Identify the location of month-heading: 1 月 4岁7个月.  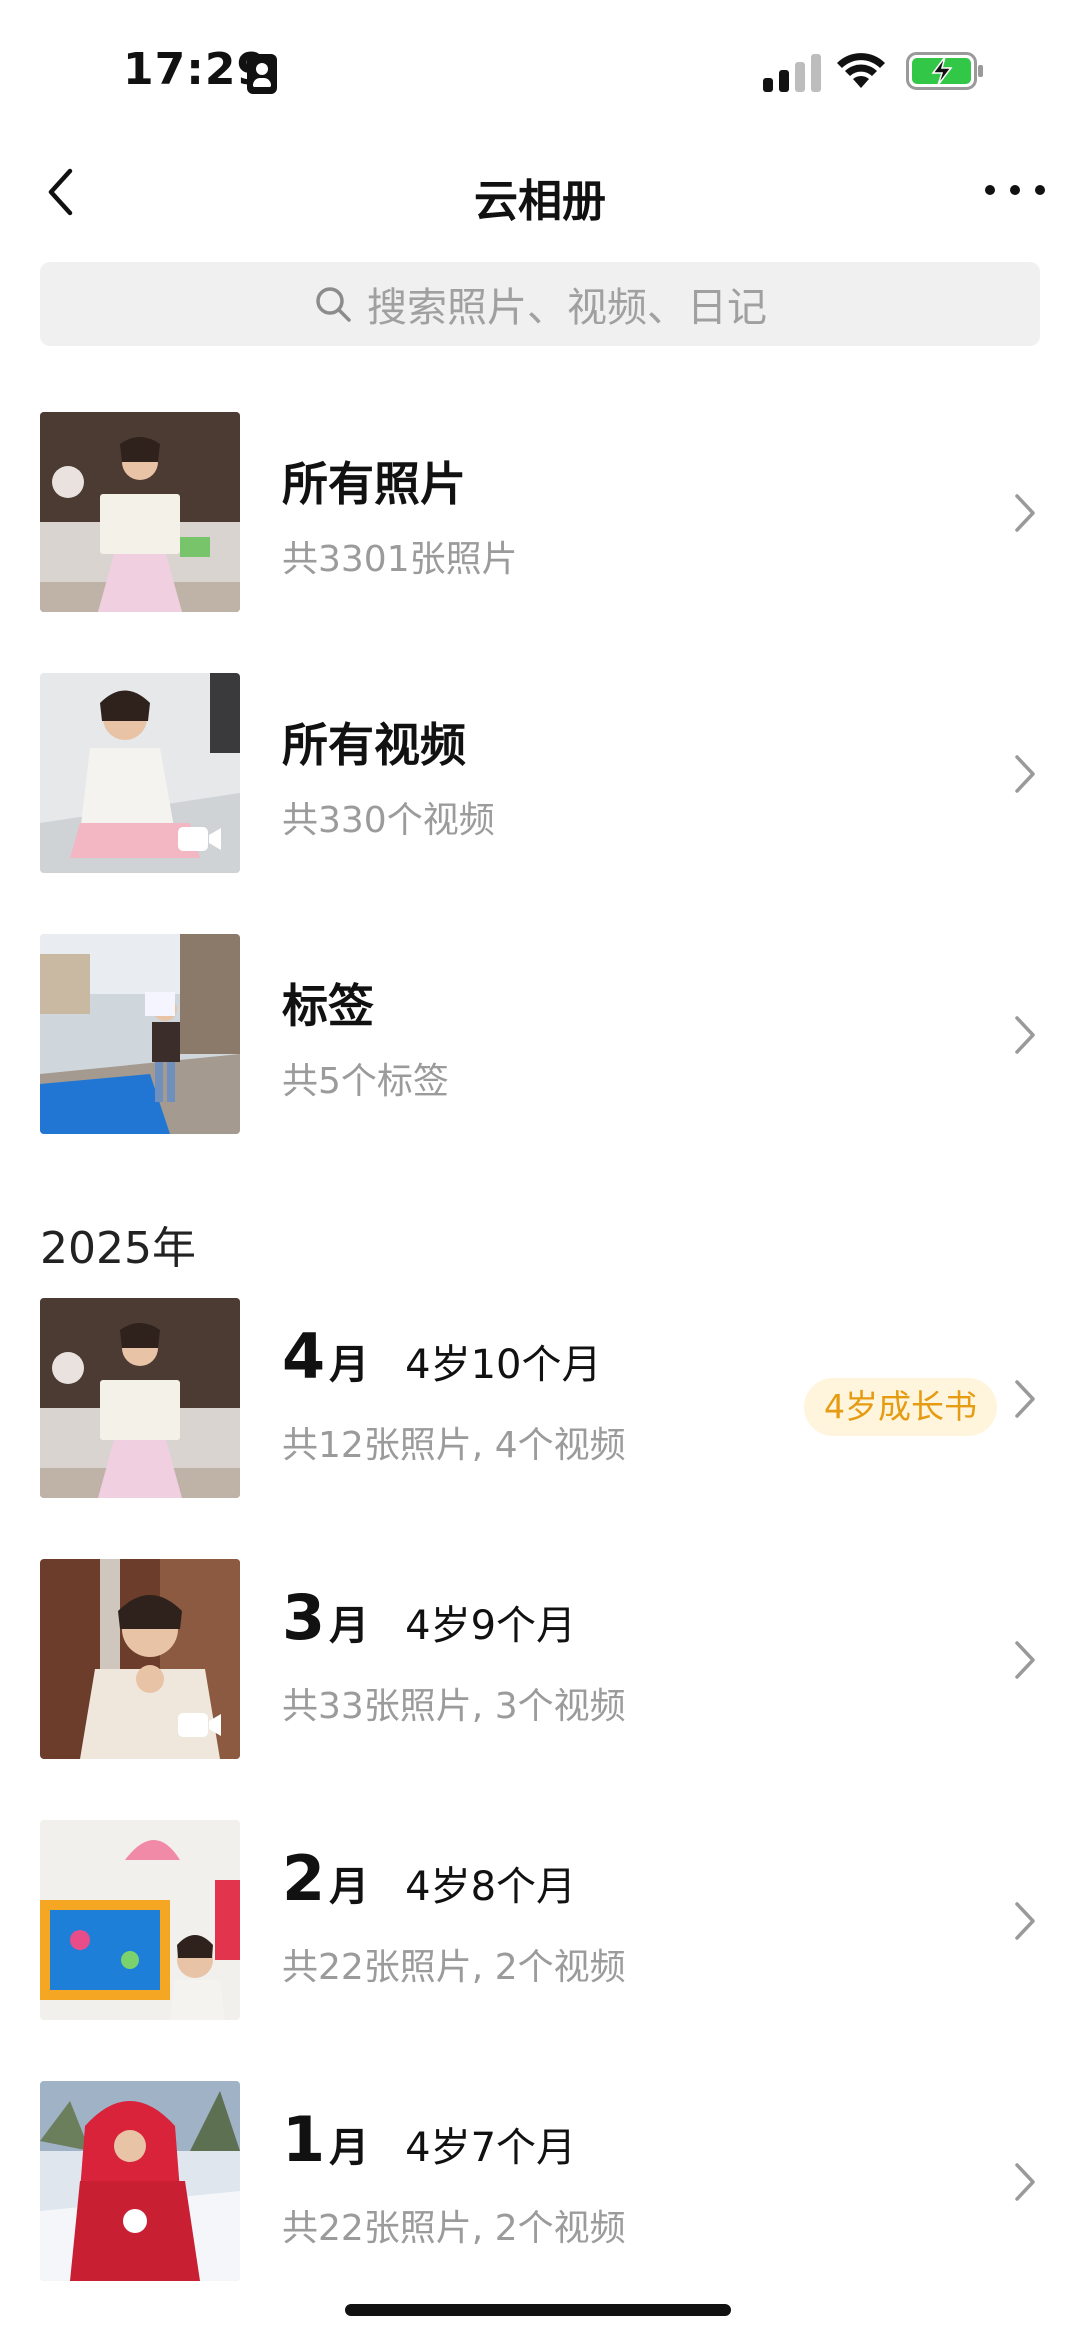
(429, 2139).